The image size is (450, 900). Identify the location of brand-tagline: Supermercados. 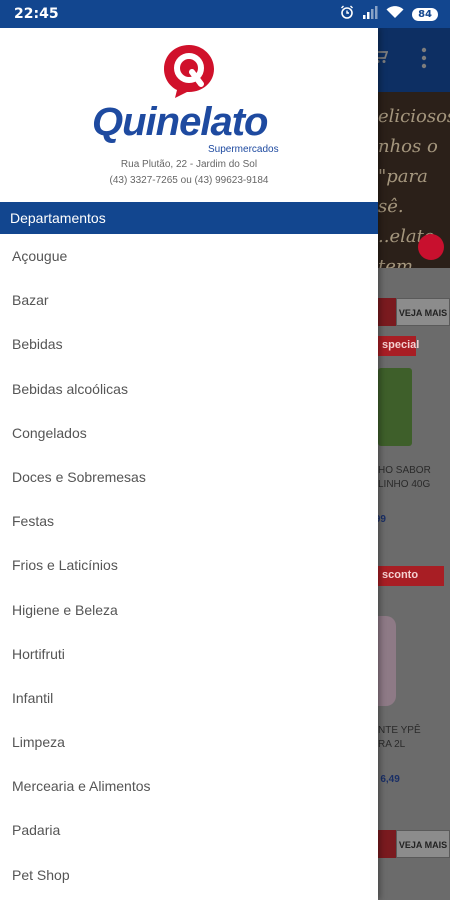
(243, 149).